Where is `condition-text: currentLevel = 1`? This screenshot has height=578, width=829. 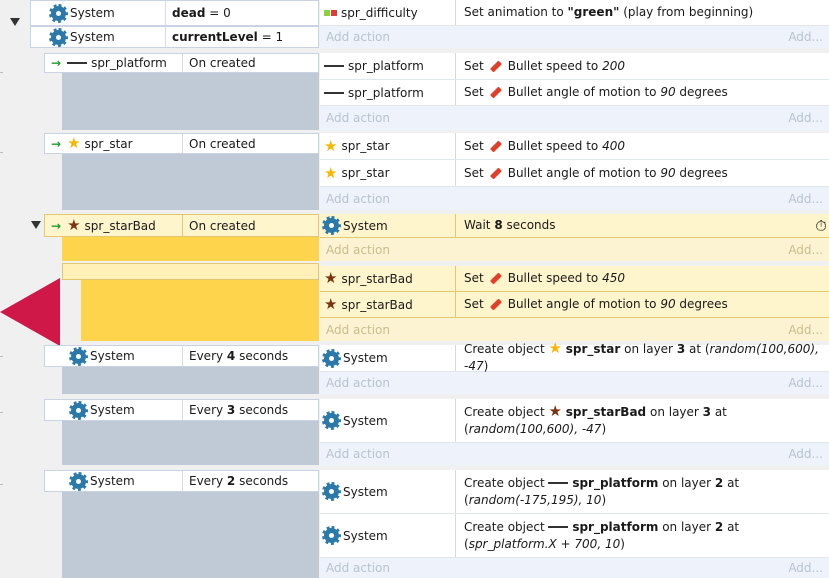
condition-text: currentLevel = 1 is located at coordinates (228, 37).